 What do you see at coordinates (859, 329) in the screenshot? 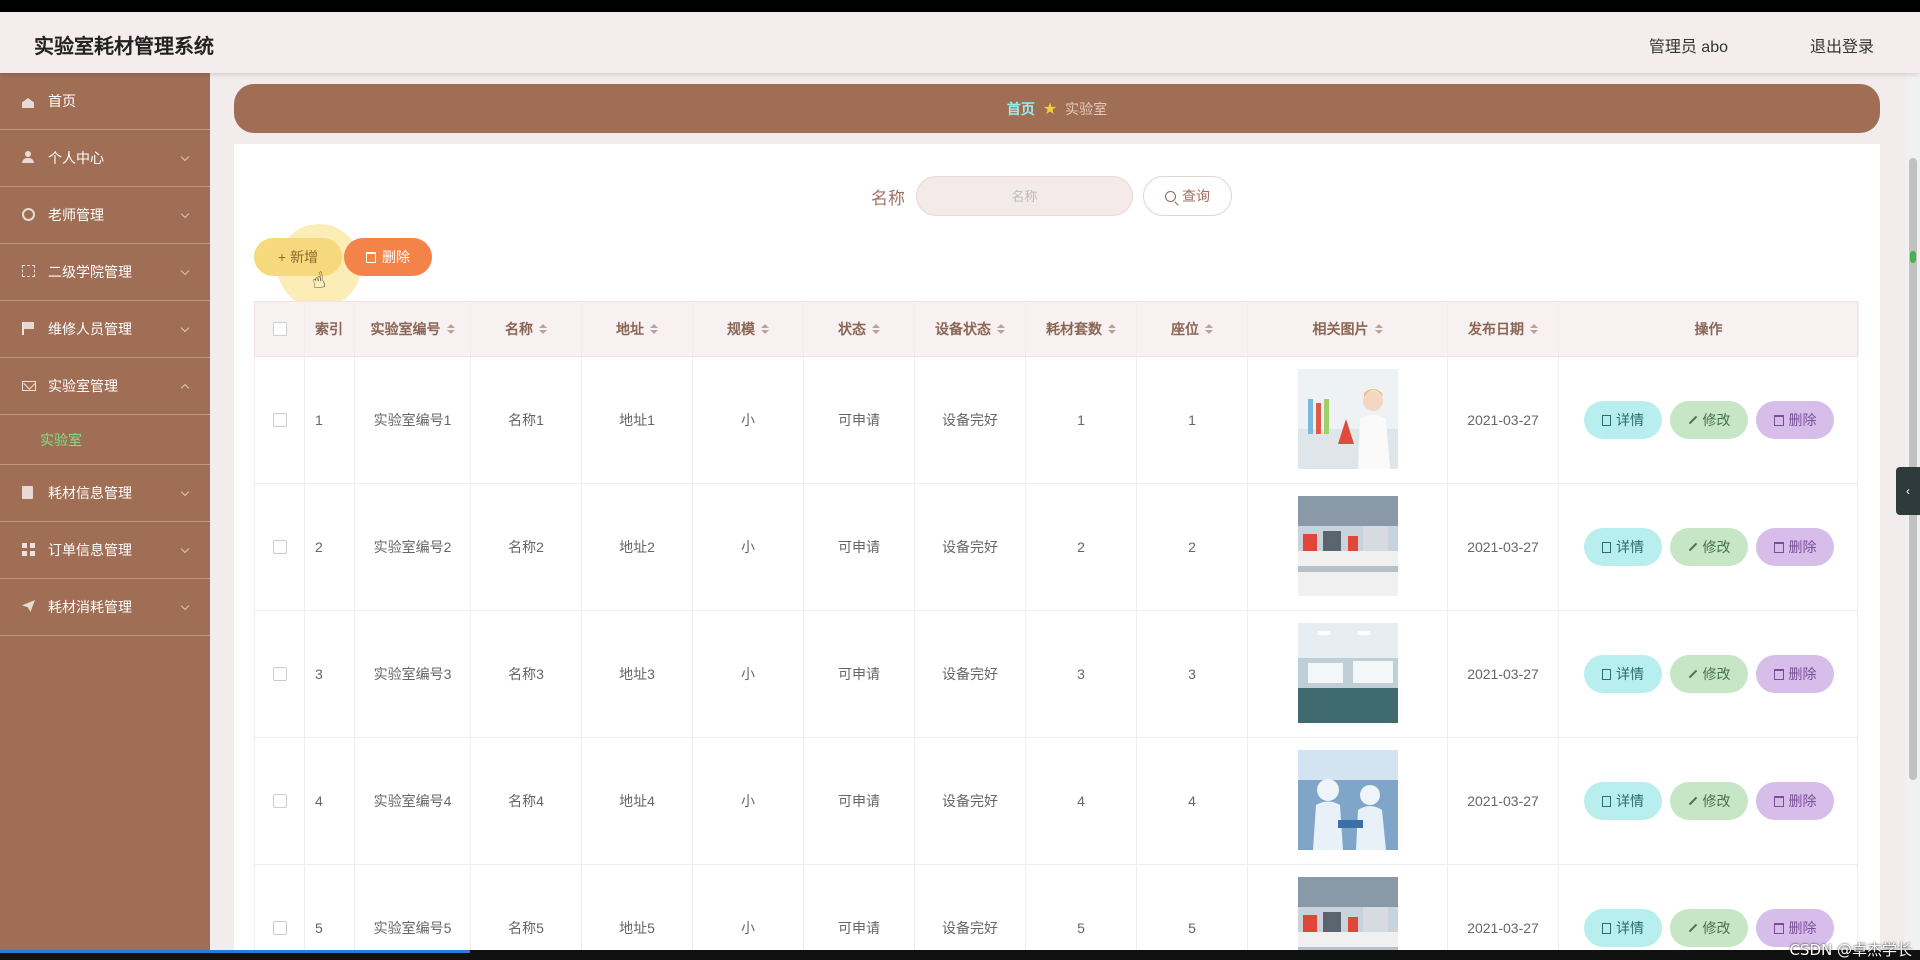
I see `column-header: 状态` at bounding box center [859, 329].